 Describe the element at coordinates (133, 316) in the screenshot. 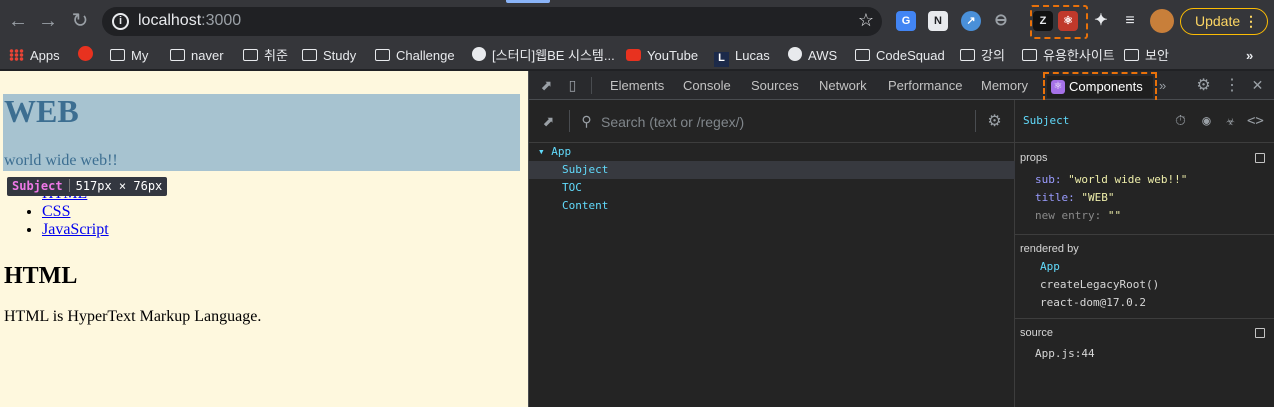

I see `section-description: HTML is HyperText Markup Language.` at that location.